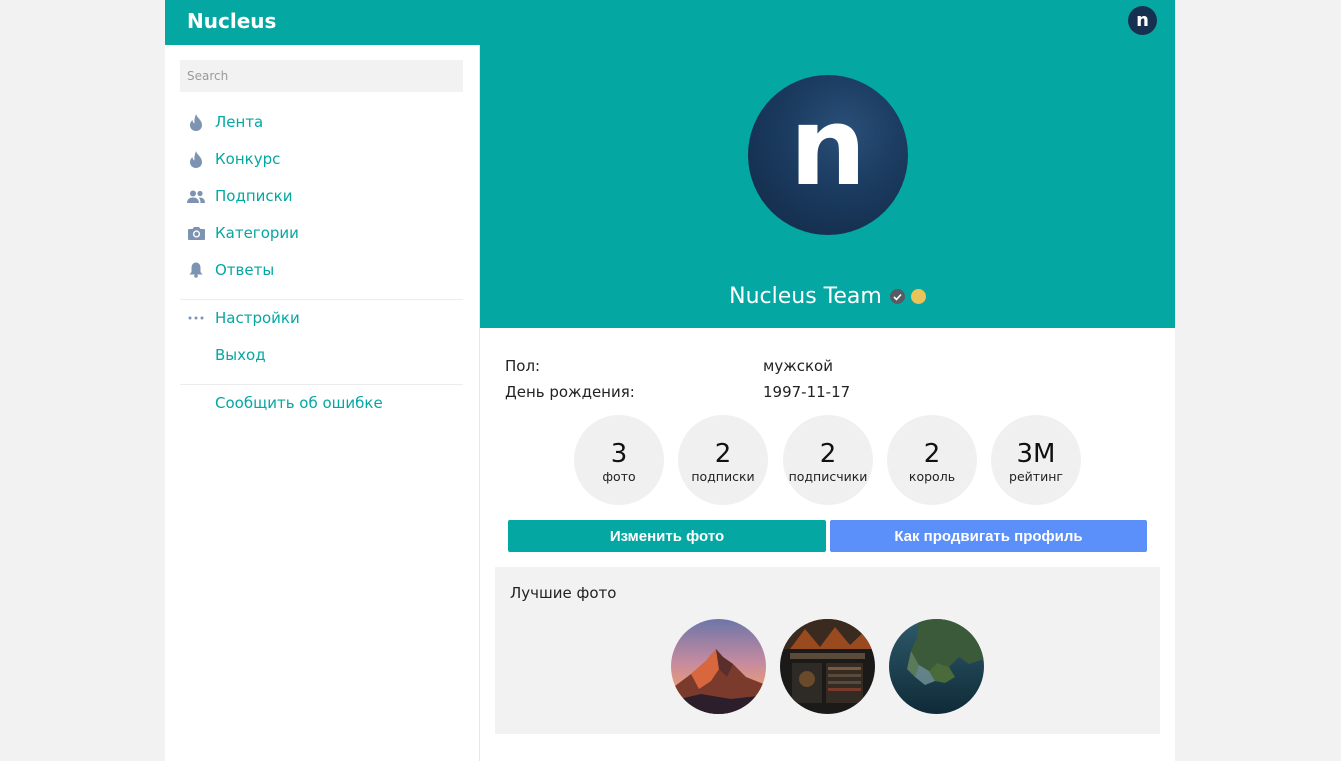  I want to click on stat-king: 2 король, so click(932, 460).